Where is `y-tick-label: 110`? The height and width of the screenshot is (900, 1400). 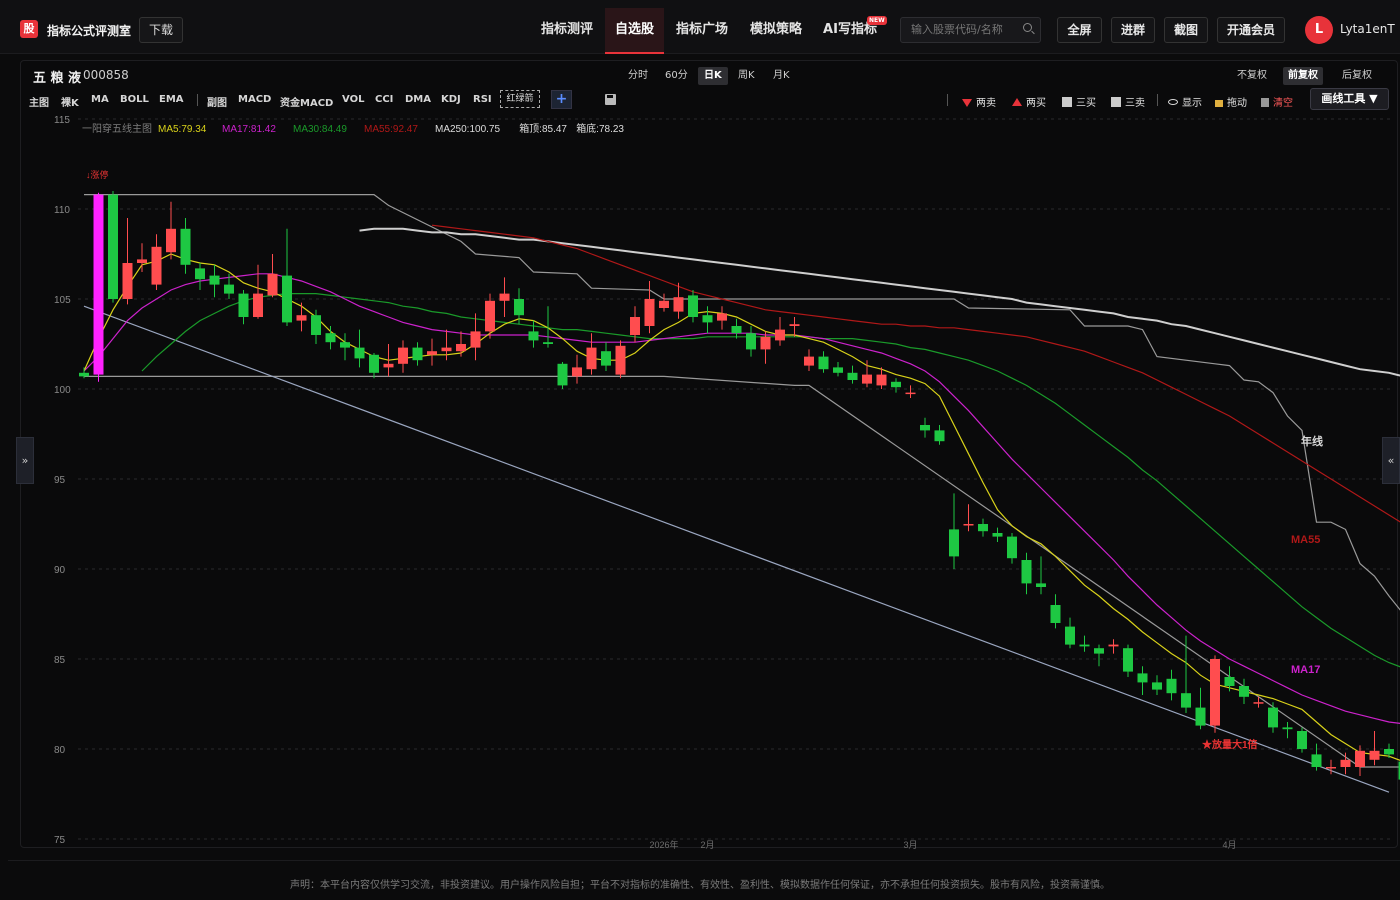 y-tick-label: 110 is located at coordinates (62, 210).